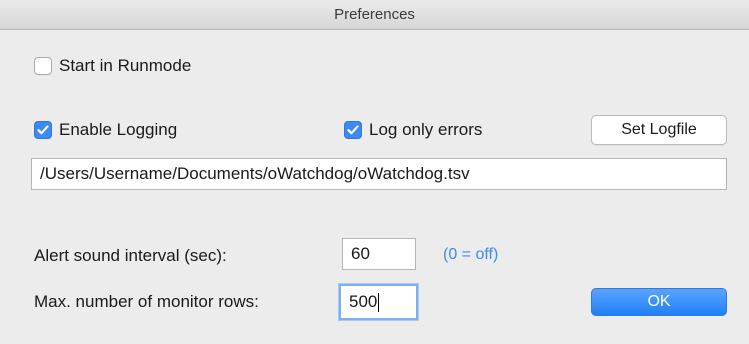  Describe the element at coordinates (43, 66) in the screenshot. I see `start-in-runmode-checkbox` at that location.